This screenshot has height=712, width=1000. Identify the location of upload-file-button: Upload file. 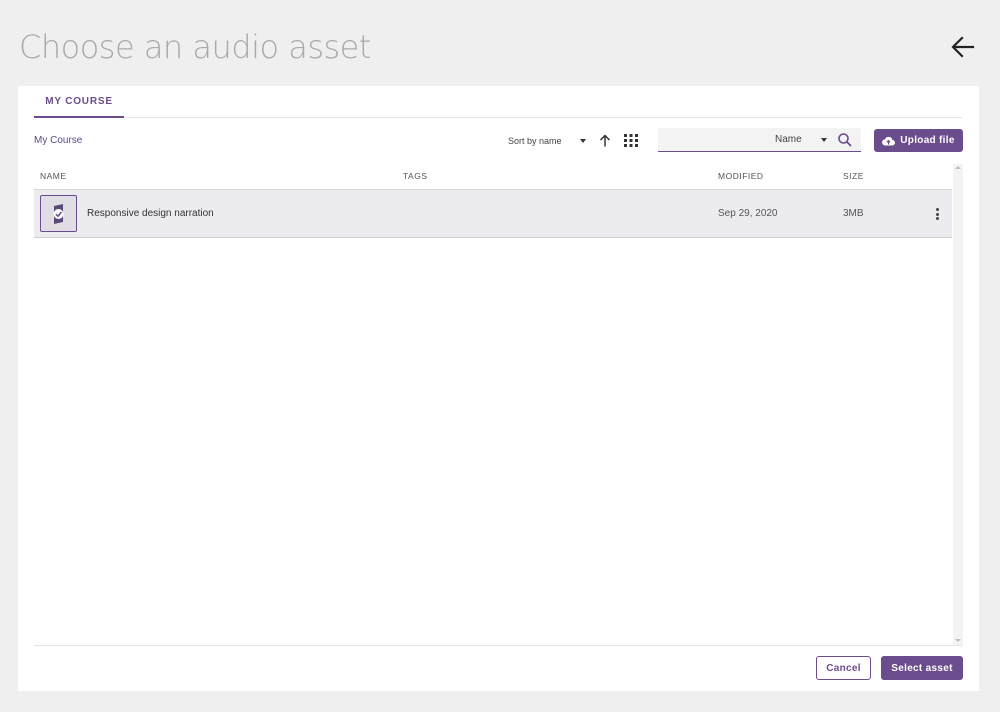
(918, 140).